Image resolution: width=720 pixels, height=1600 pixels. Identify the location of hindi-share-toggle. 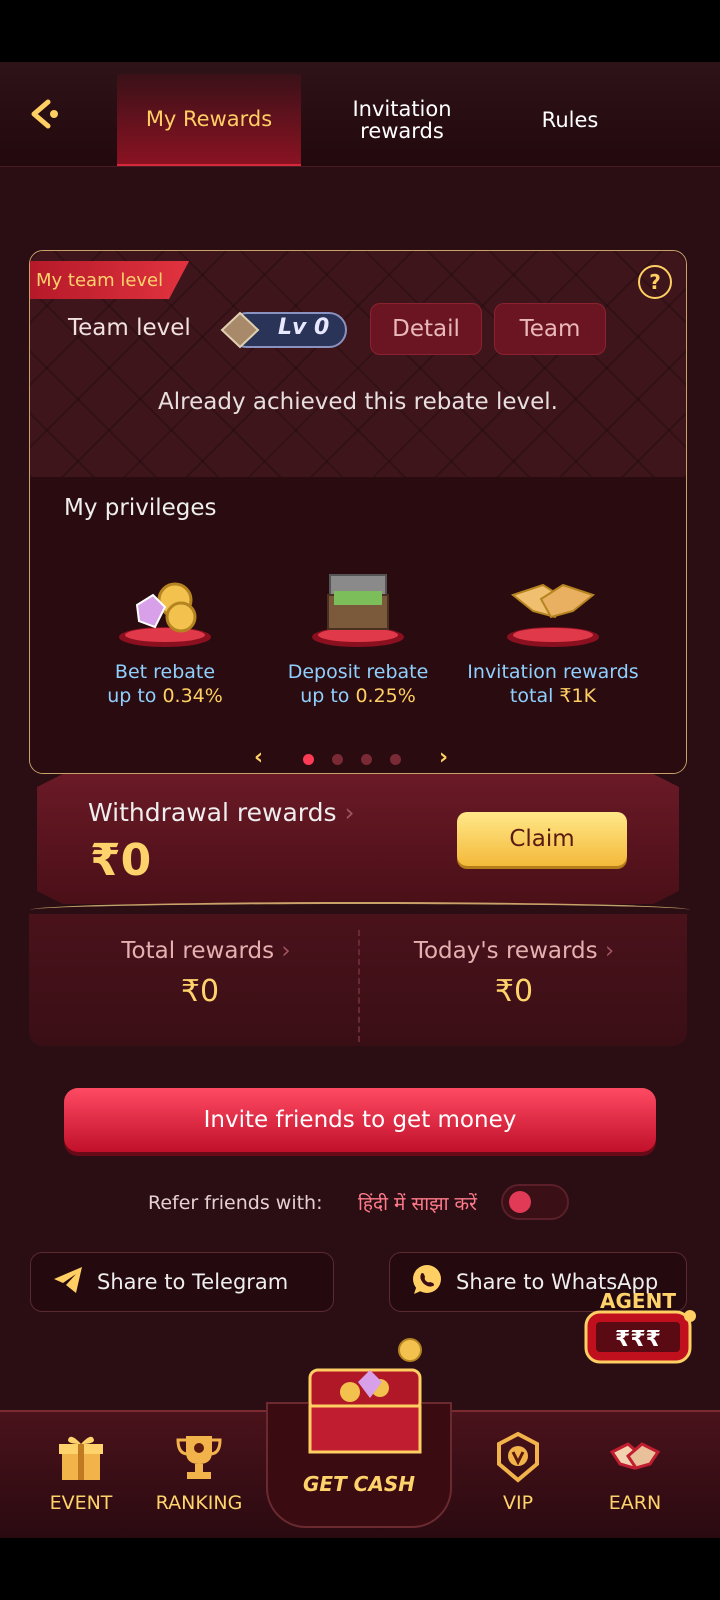
(535, 1202).